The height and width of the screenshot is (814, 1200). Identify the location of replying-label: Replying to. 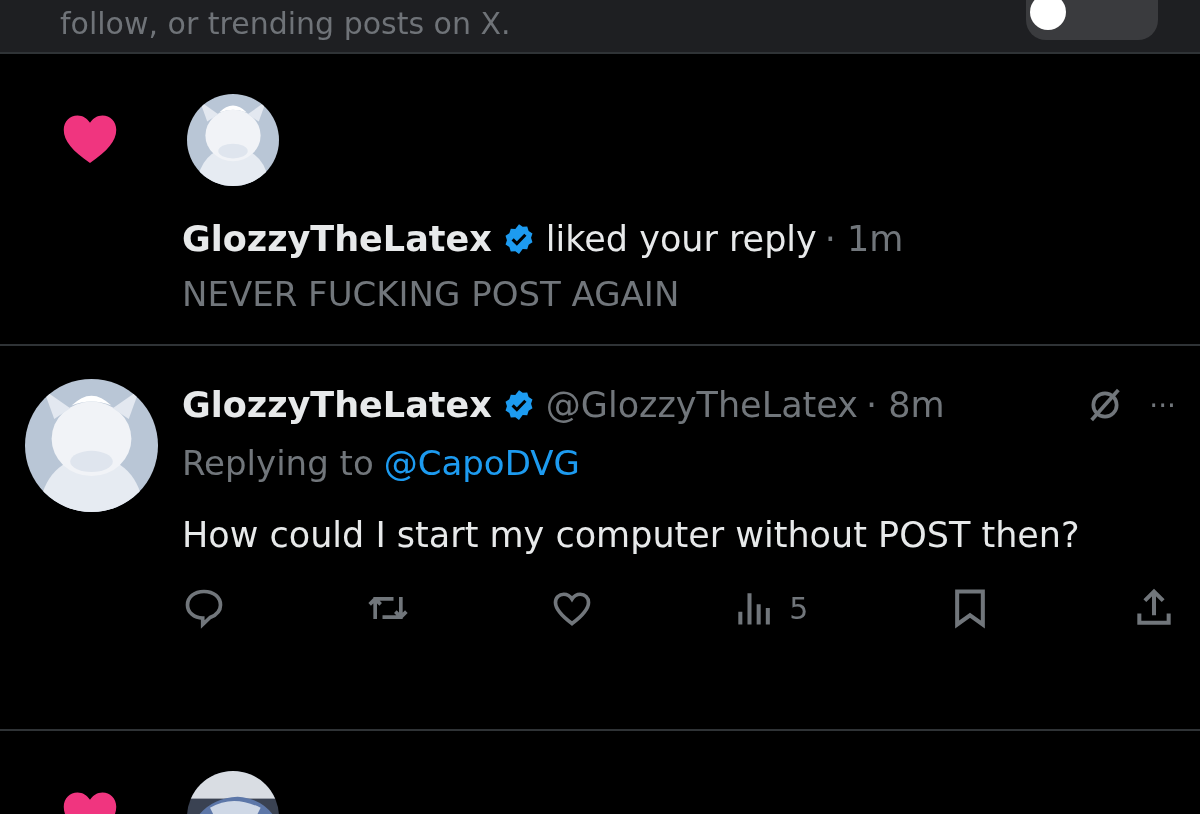
(278, 463).